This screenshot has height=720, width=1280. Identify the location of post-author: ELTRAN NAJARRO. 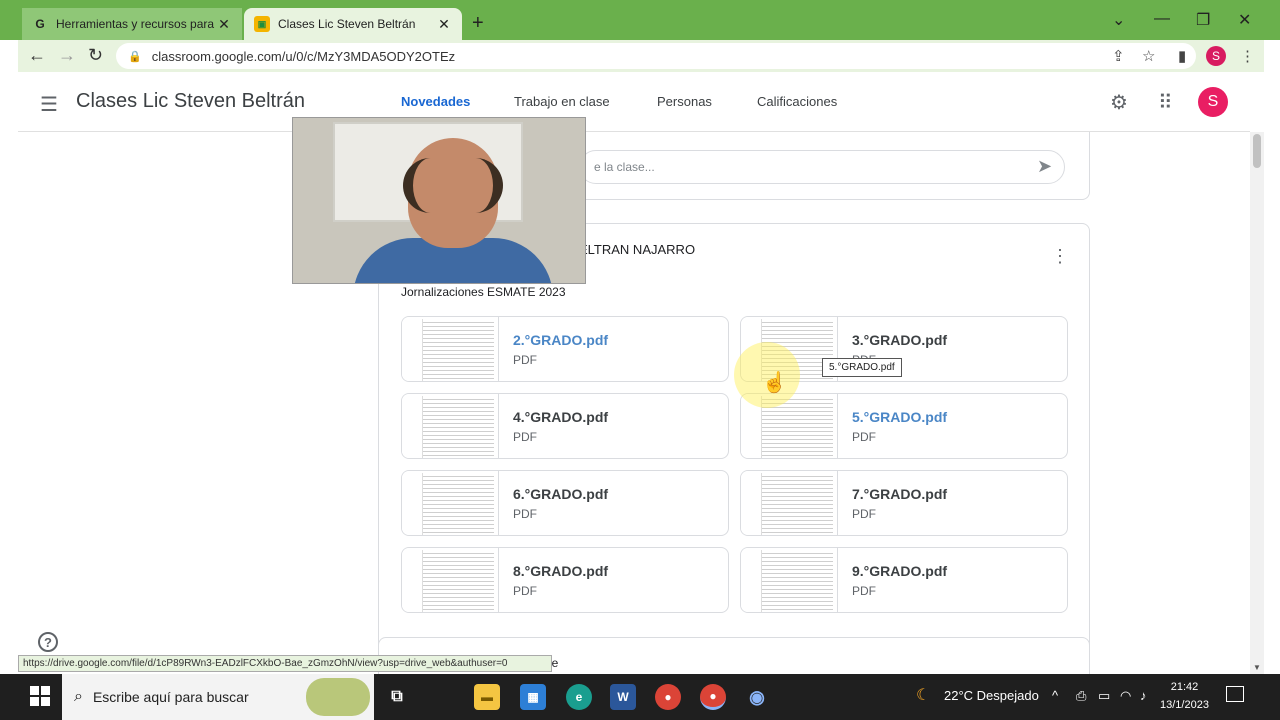
(637, 249).